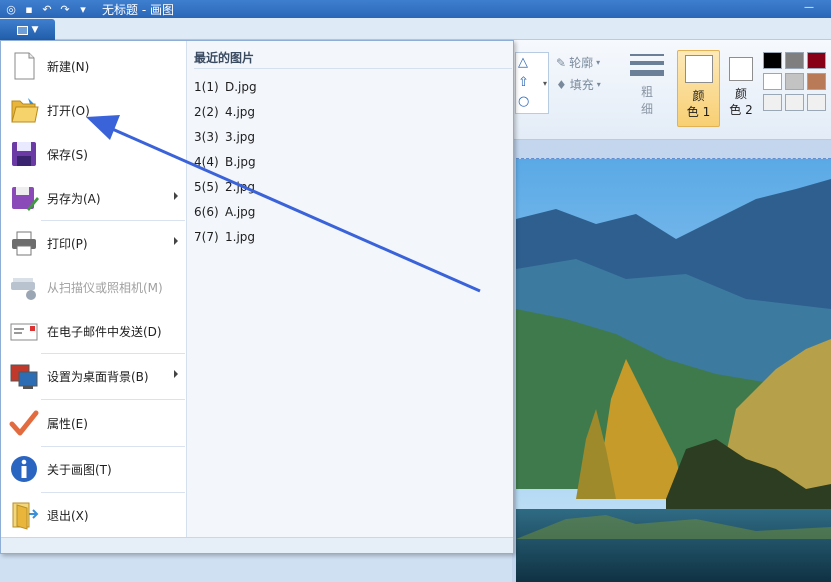 The height and width of the screenshot is (582, 831). What do you see at coordinates (206, 162) in the screenshot?
I see `recent-file-number: 4(4)` at bounding box center [206, 162].